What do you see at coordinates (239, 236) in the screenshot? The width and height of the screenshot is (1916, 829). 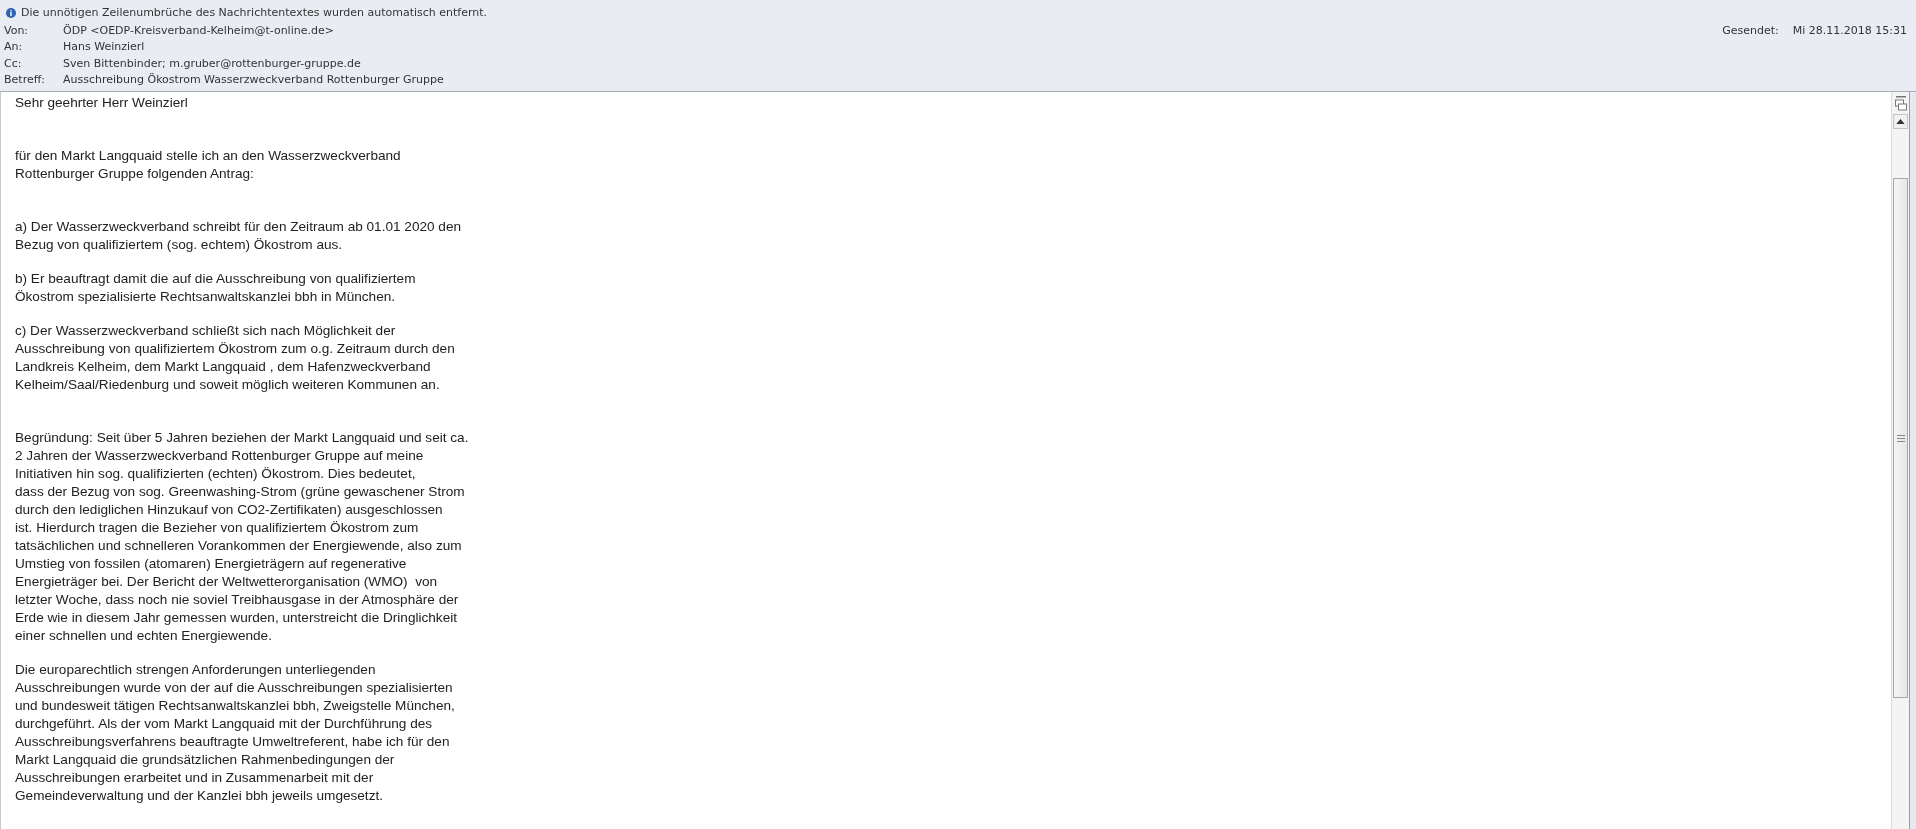 I see `paragraph: a) Der Wasserzweckverband schreibt für den Zeitraum ab 01.01 2020 den Bezug von qualifiziertem (sog. echtem) Ökostrom aus.` at bounding box center [239, 236].